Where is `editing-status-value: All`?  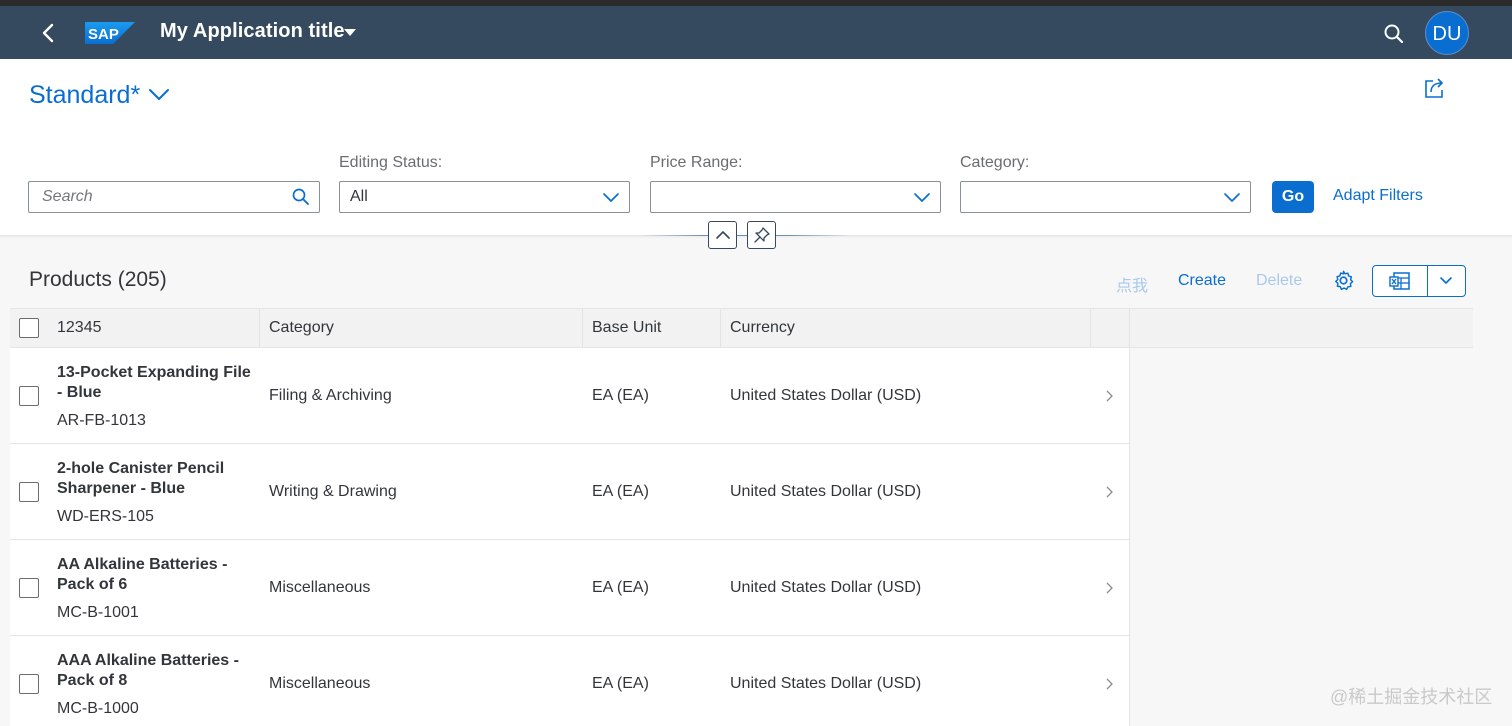 editing-status-value: All is located at coordinates (359, 196).